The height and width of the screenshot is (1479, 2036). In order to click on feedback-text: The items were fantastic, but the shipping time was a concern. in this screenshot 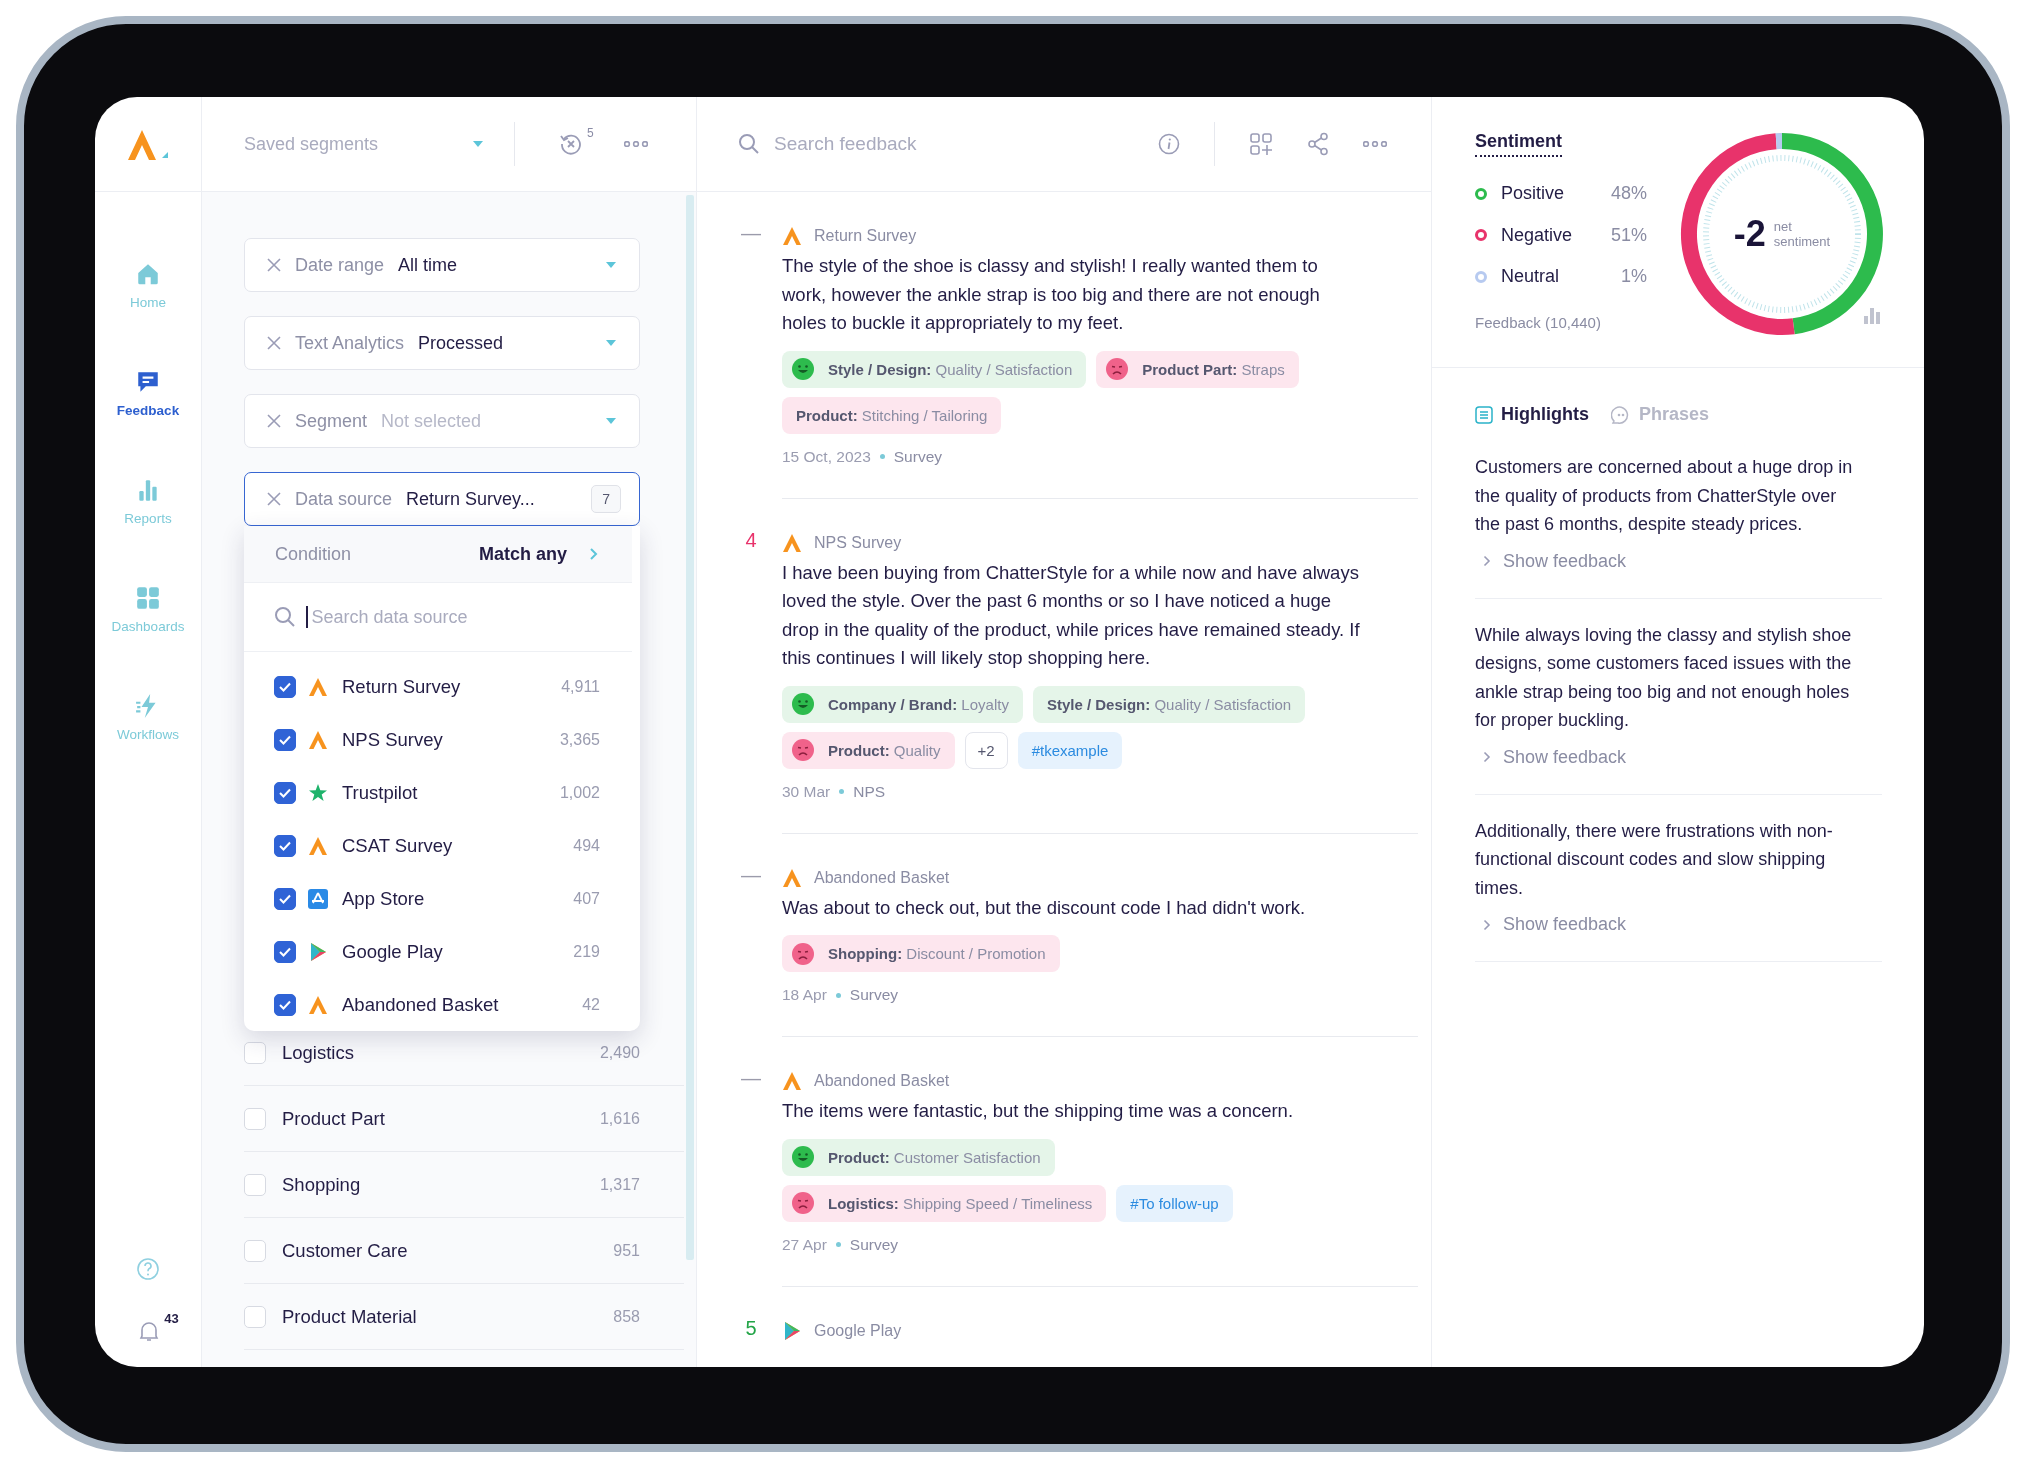, I will do `click(1038, 1111)`.